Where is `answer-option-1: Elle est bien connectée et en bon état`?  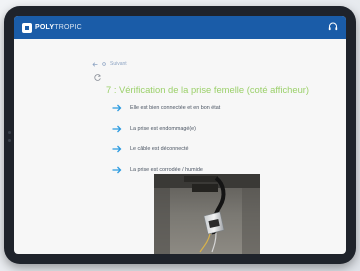
answer-option-1: Elle est bien connectée et en bon état is located at coordinates (166, 108).